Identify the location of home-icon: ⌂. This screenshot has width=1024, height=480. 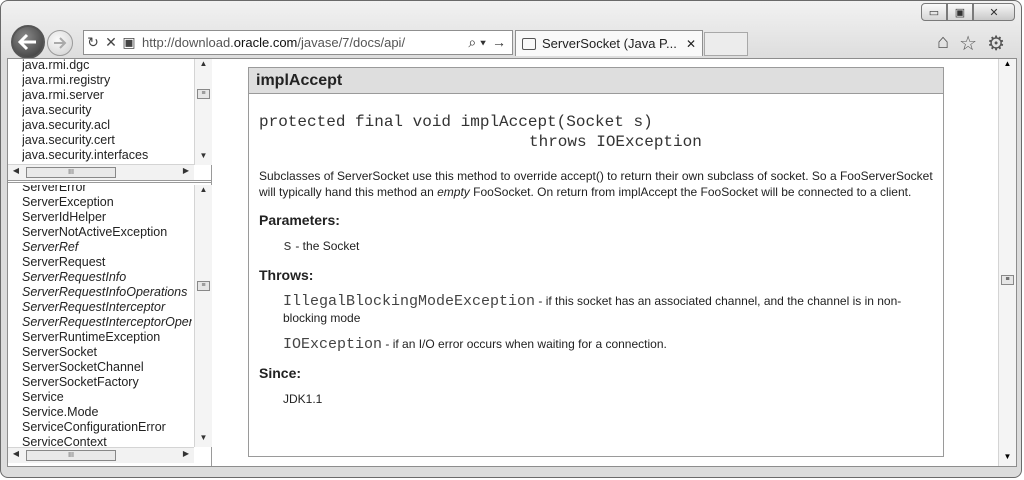
(943, 43).